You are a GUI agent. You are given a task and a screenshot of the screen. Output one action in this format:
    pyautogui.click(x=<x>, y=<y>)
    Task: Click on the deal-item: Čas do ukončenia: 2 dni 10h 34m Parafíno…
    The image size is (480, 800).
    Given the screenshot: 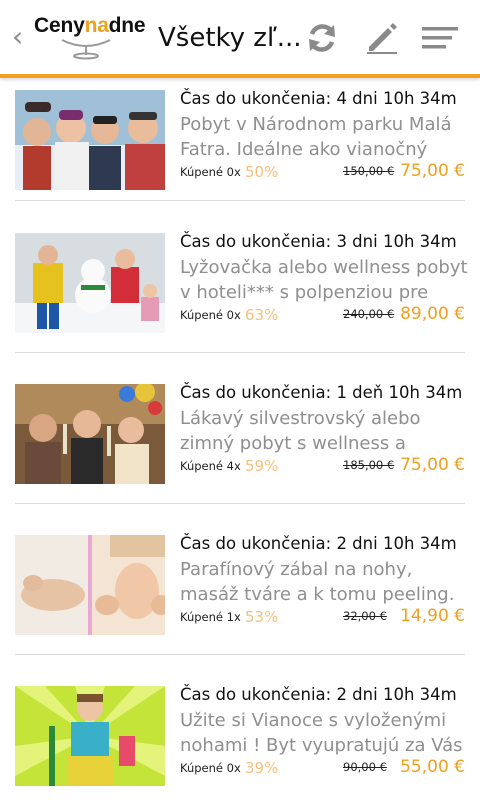 What is the action you would take?
    pyautogui.click(x=240, y=584)
    